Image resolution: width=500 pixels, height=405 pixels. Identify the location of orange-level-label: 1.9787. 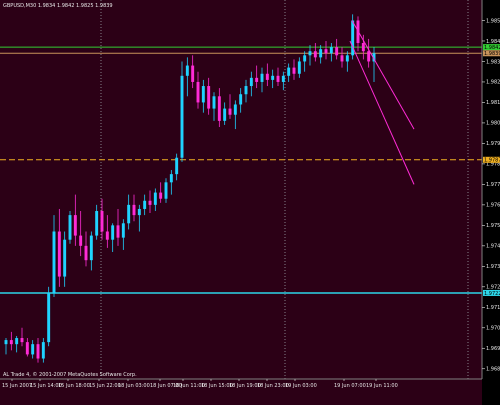
(492, 161).